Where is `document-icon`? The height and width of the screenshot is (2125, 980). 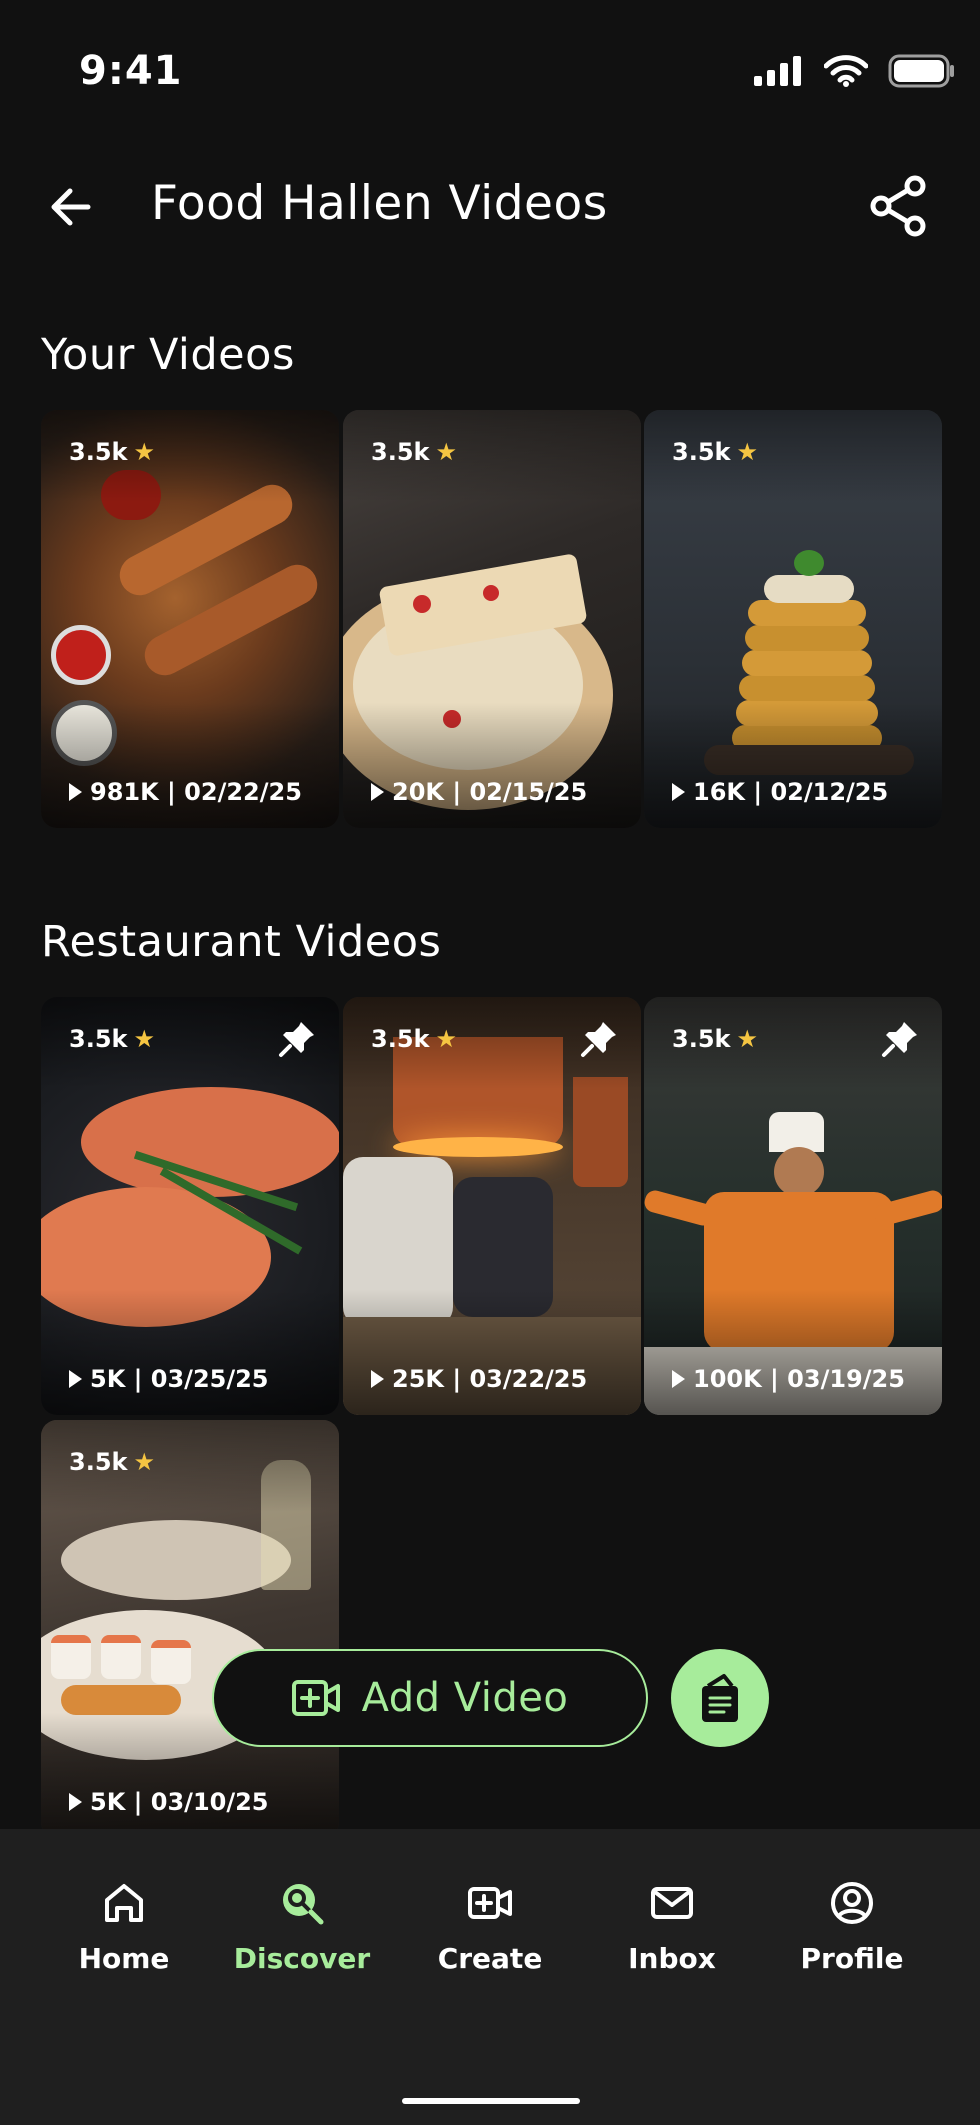
document-icon is located at coordinates (720, 1698).